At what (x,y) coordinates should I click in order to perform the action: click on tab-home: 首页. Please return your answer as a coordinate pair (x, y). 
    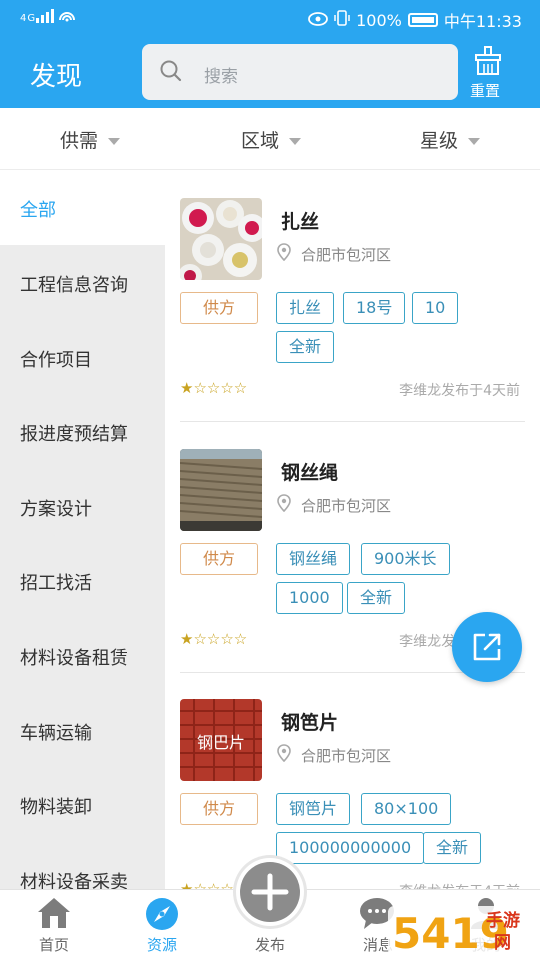
    Looking at the image, I should click on (54, 925).